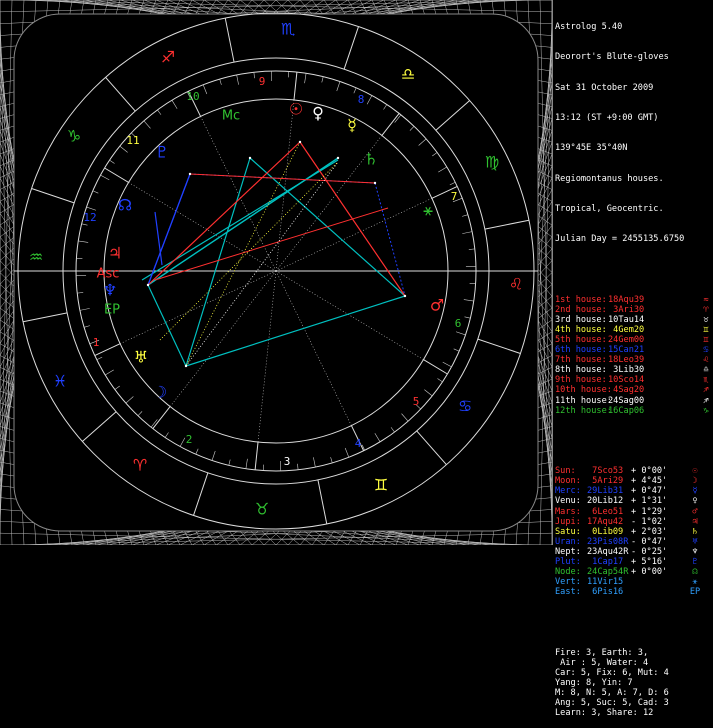 This screenshot has width=713, height=728. I want to click on stat-line: Fire: 3, Earth: 3,, so click(633, 653).